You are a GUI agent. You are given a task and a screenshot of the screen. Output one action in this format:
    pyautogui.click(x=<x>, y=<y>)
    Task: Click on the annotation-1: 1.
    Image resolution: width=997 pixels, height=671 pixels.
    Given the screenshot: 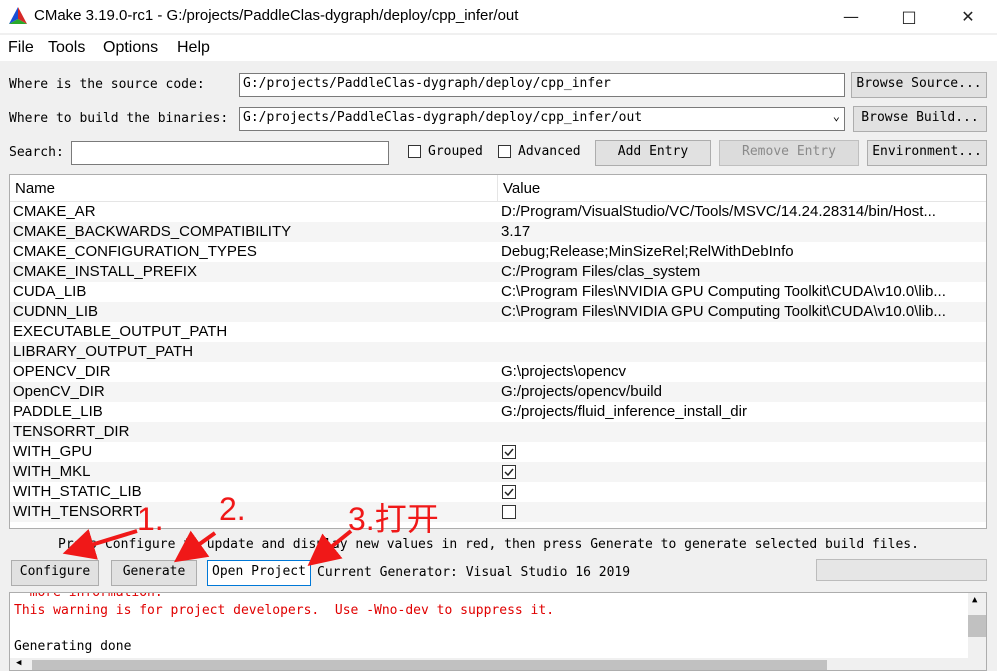 What is the action you would take?
    pyautogui.click(x=150, y=519)
    